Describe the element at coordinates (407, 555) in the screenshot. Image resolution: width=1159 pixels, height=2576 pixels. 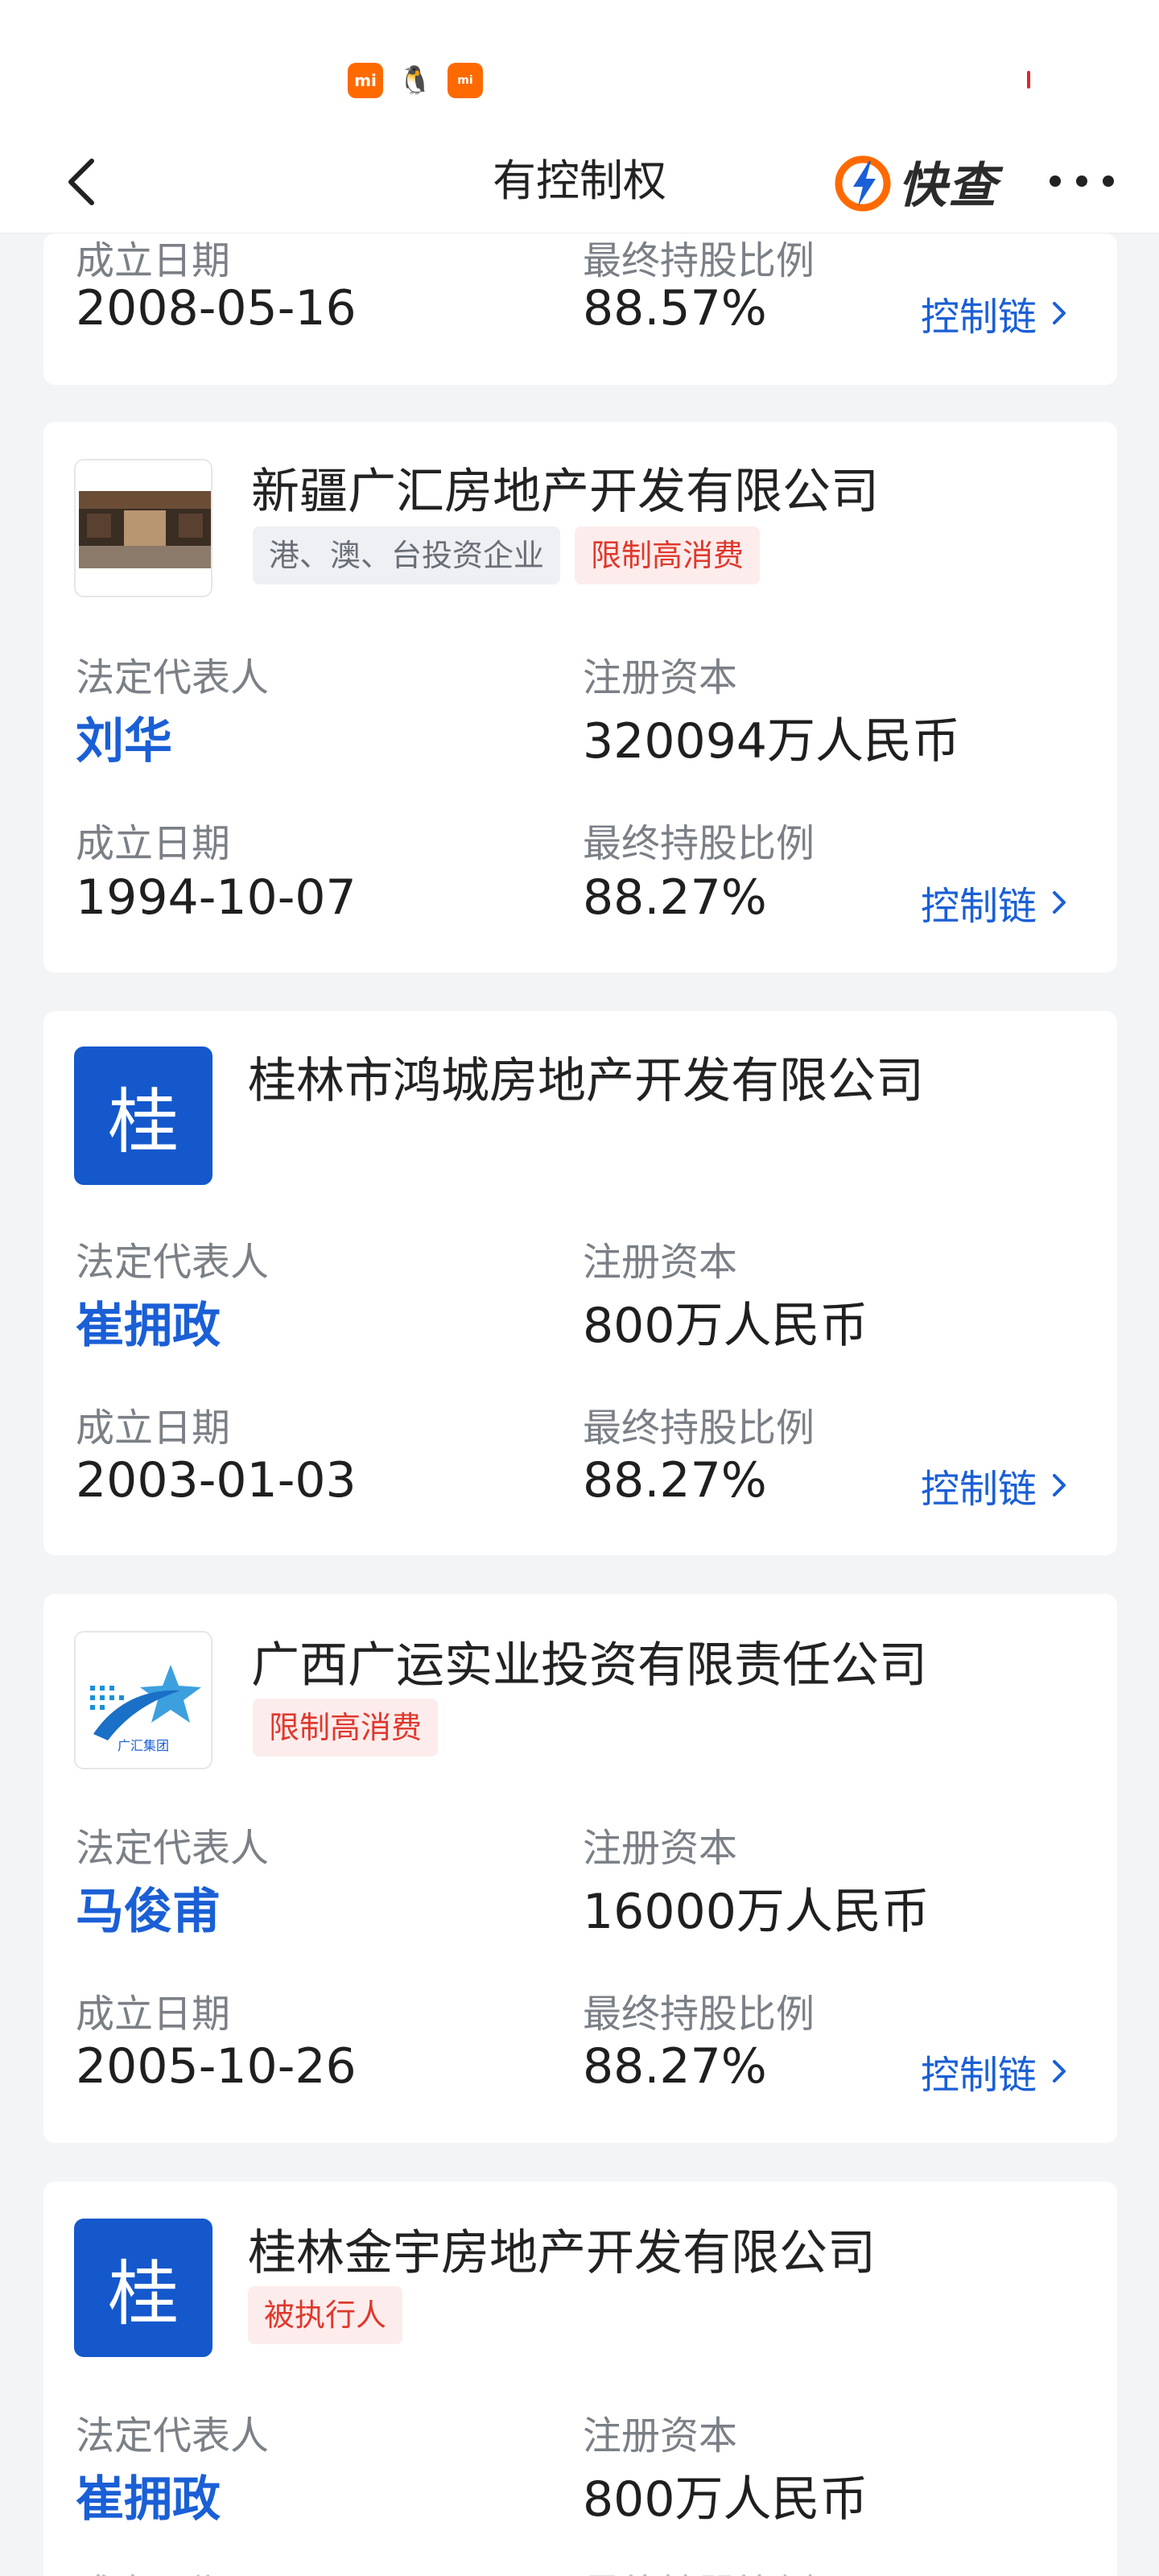
I see `tag-hk-macao-tw: 港、澳、台投资企业` at that location.